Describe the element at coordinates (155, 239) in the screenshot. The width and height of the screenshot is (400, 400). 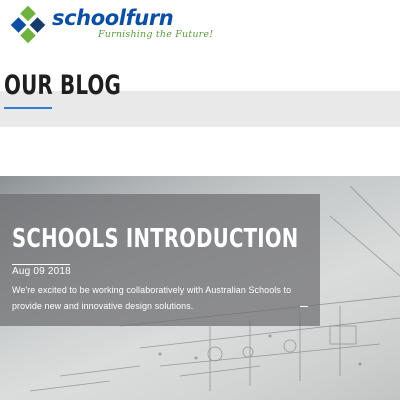
I see `post-title: SCHOOLS INTRODUCTION` at that location.